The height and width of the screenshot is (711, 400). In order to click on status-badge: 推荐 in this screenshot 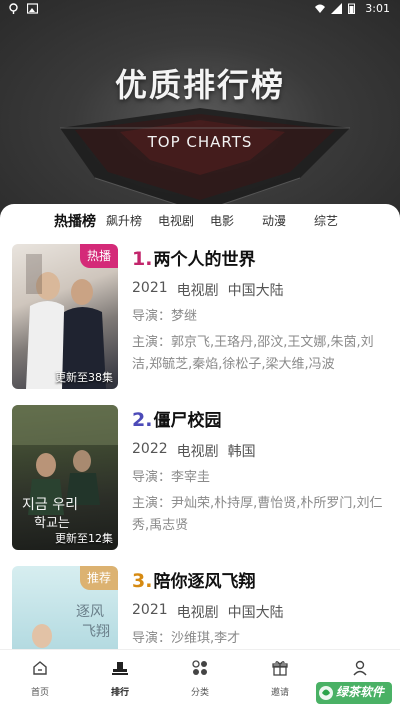, I will do `click(98, 578)`.